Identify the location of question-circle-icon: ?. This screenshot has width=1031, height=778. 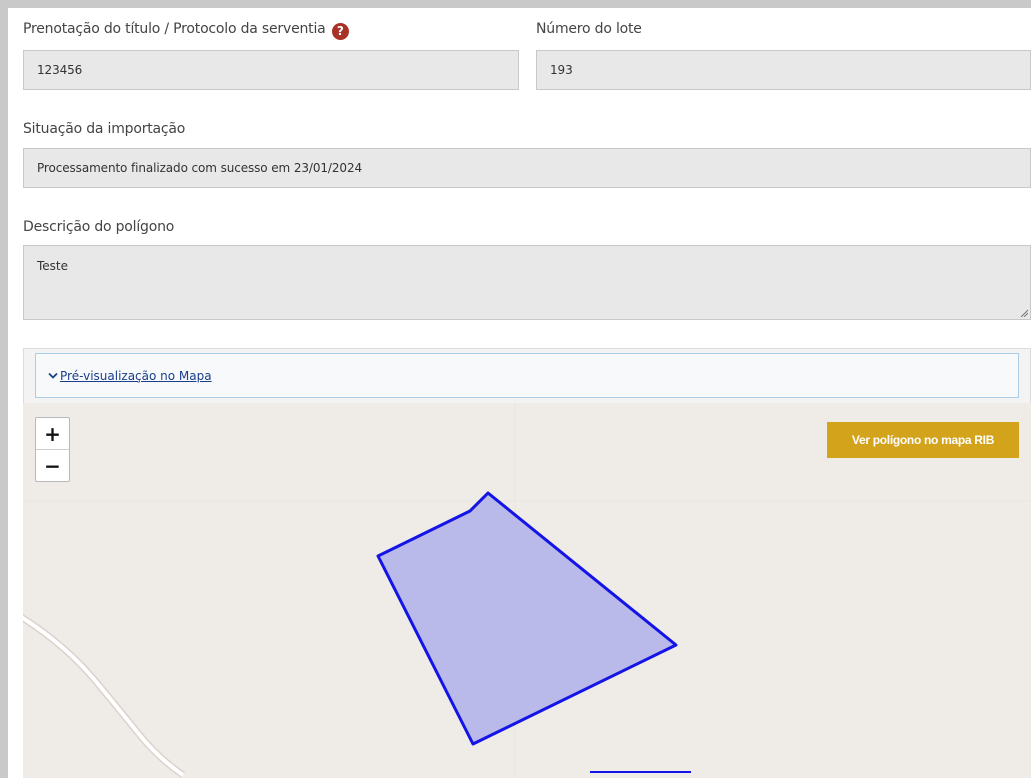
(340, 31).